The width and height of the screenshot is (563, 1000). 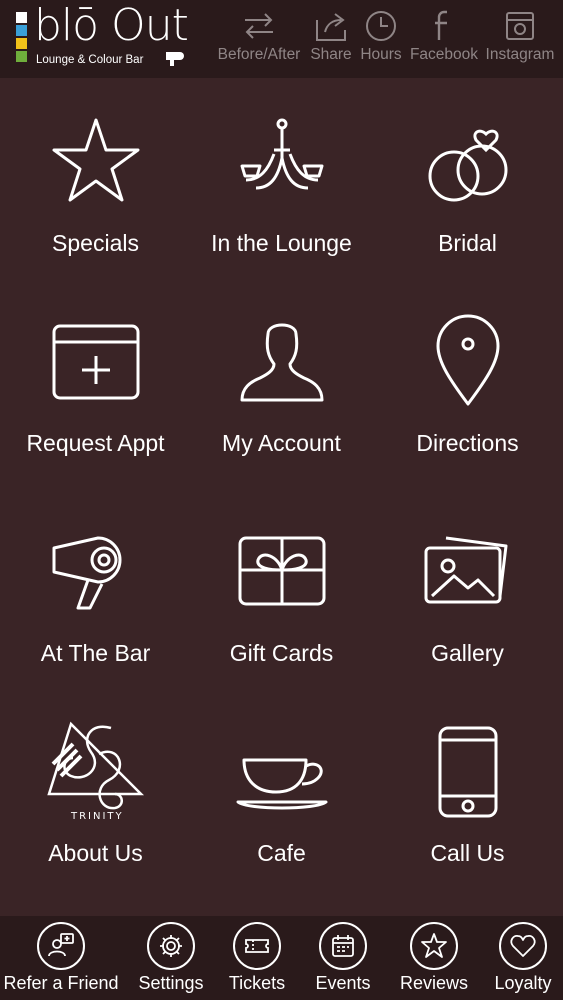 What do you see at coordinates (95, 443) in the screenshot?
I see `tile-label: Request Appt` at bounding box center [95, 443].